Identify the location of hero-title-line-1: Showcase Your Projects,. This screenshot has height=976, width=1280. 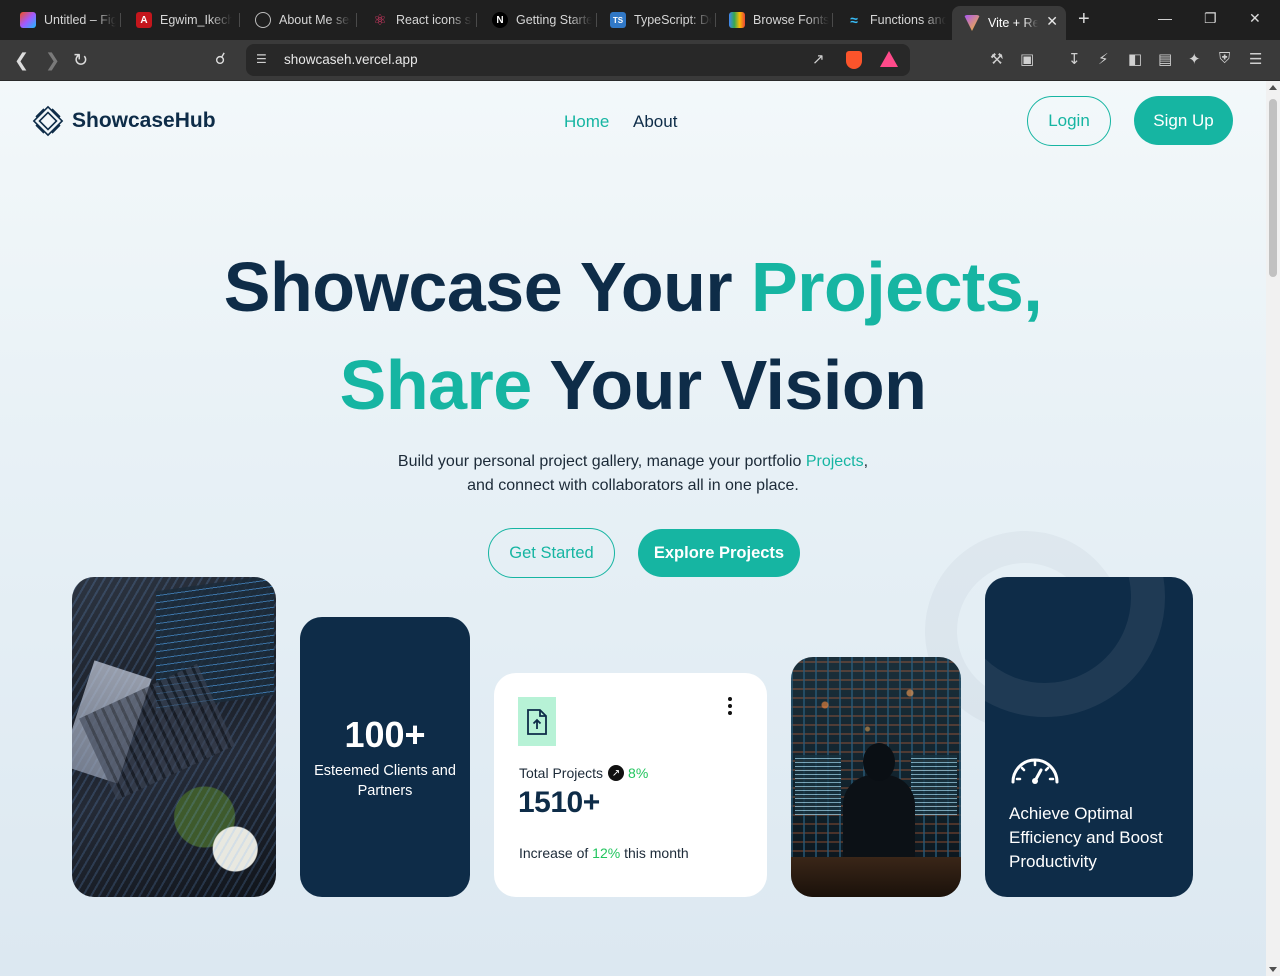
(633, 287).